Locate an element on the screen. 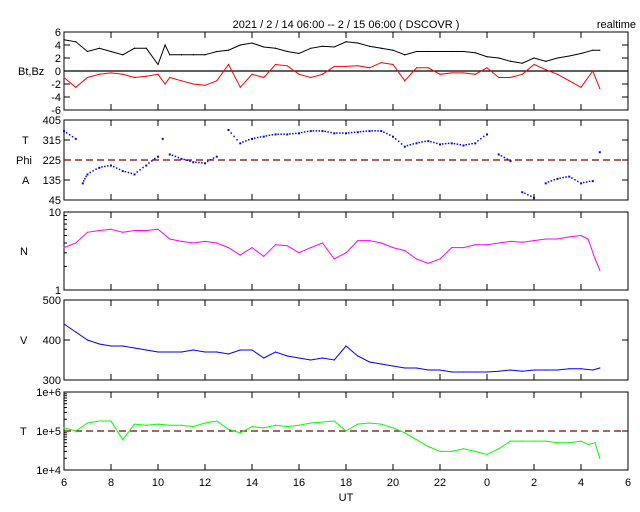  series-line-bt is located at coordinates (331, 52).